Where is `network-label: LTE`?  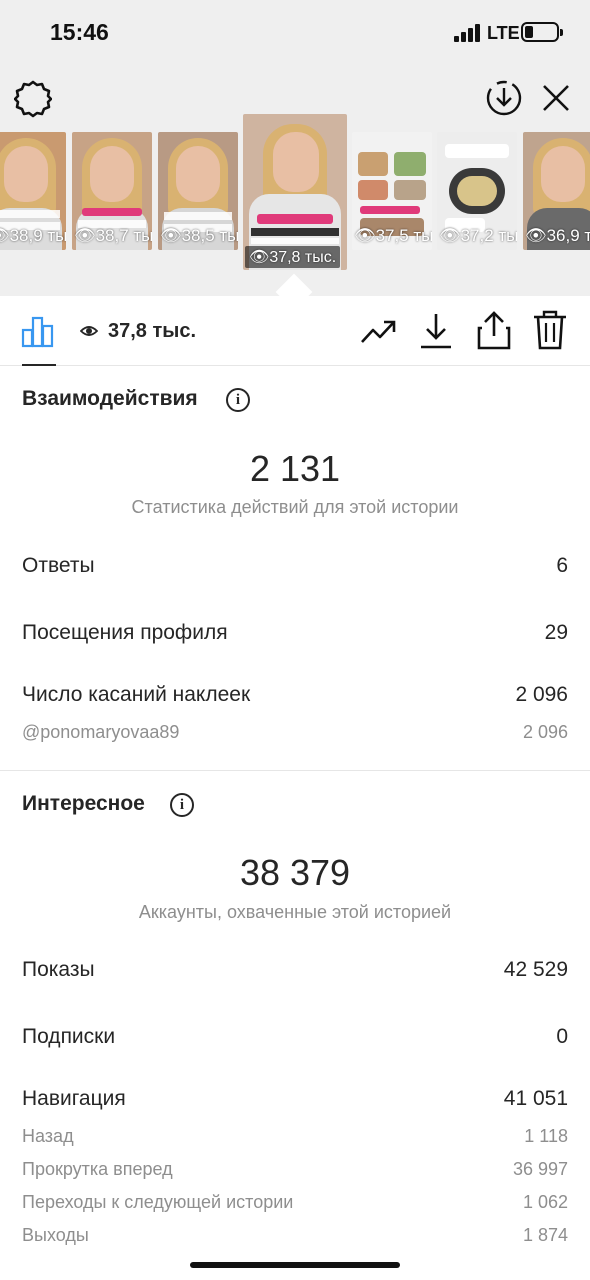
network-label: LTE is located at coordinates (503, 33).